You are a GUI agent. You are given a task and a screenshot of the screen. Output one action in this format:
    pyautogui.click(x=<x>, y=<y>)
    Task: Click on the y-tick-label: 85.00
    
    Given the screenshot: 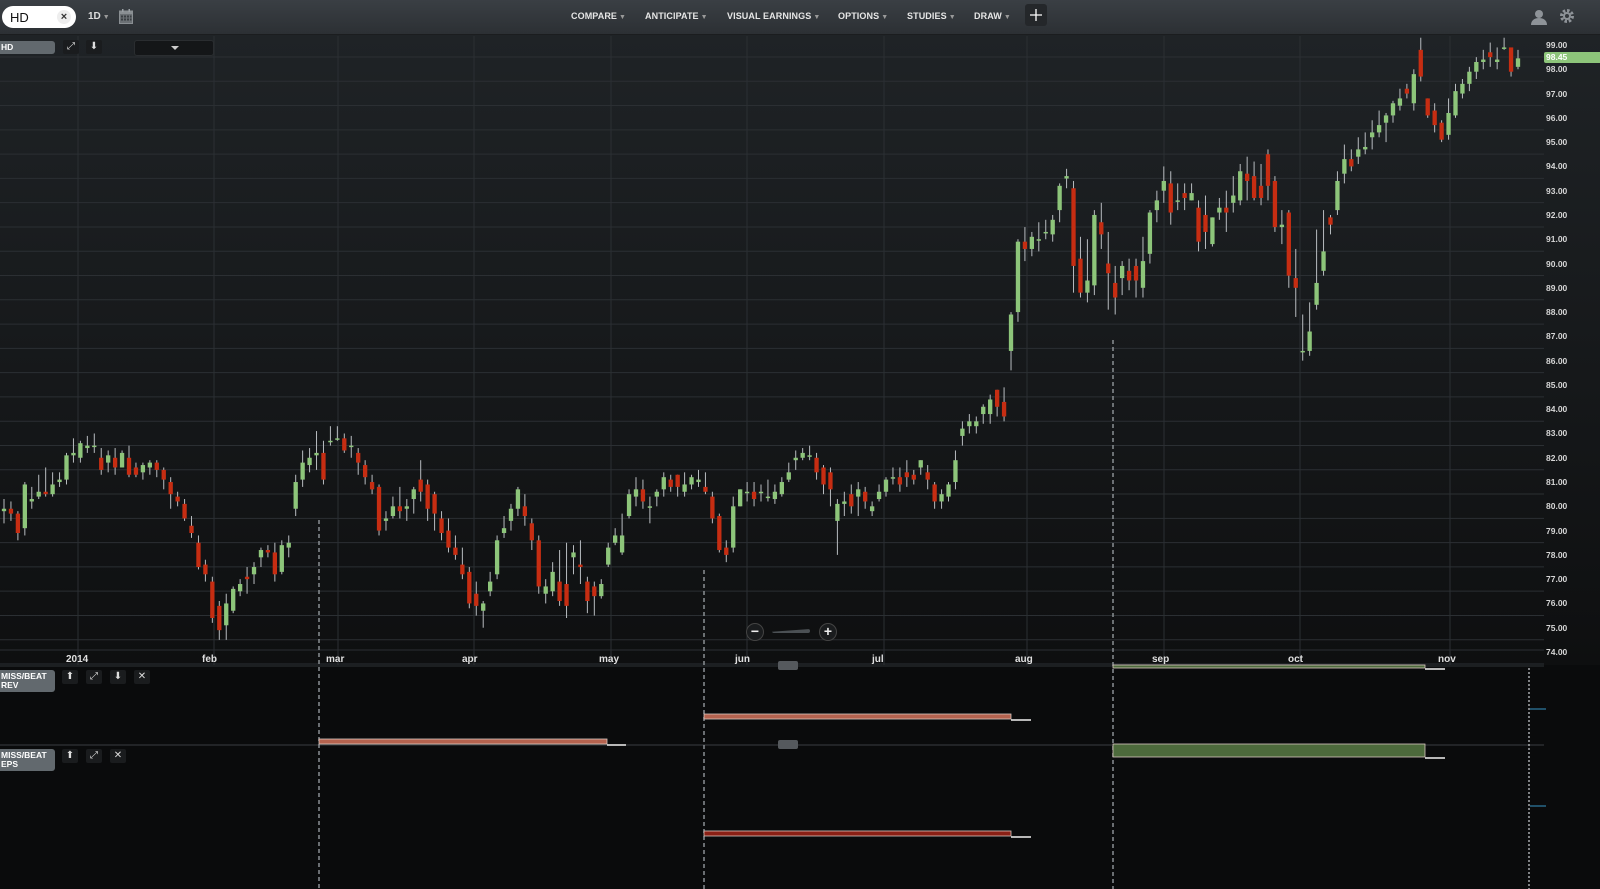 What is the action you would take?
    pyautogui.click(x=1557, y=384)
    